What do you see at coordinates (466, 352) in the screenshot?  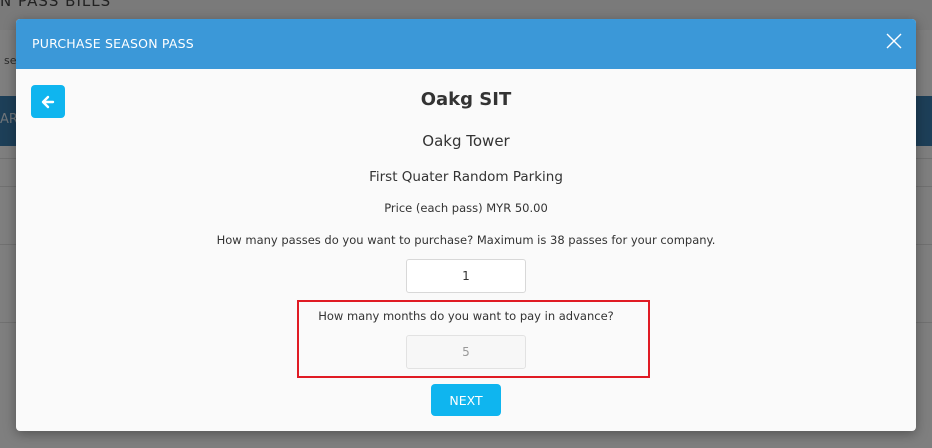 I see `months-advance-input` at bounding box center [466, 352].